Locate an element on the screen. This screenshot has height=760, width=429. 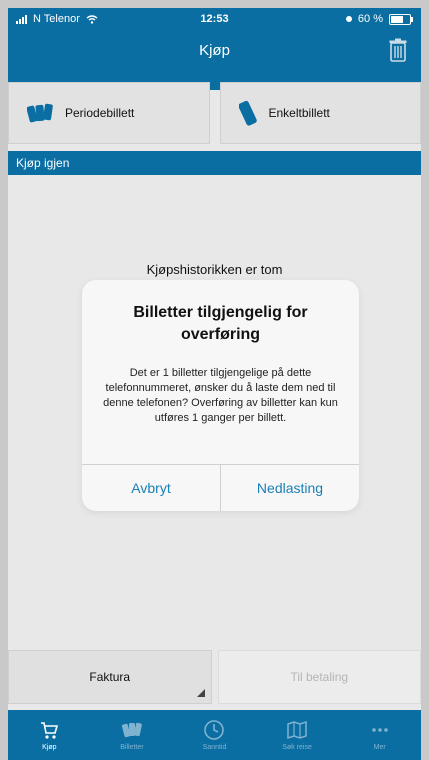
ticket-type-row: Periodebillett Enkeltbillett is located at coordinates (214, 113).